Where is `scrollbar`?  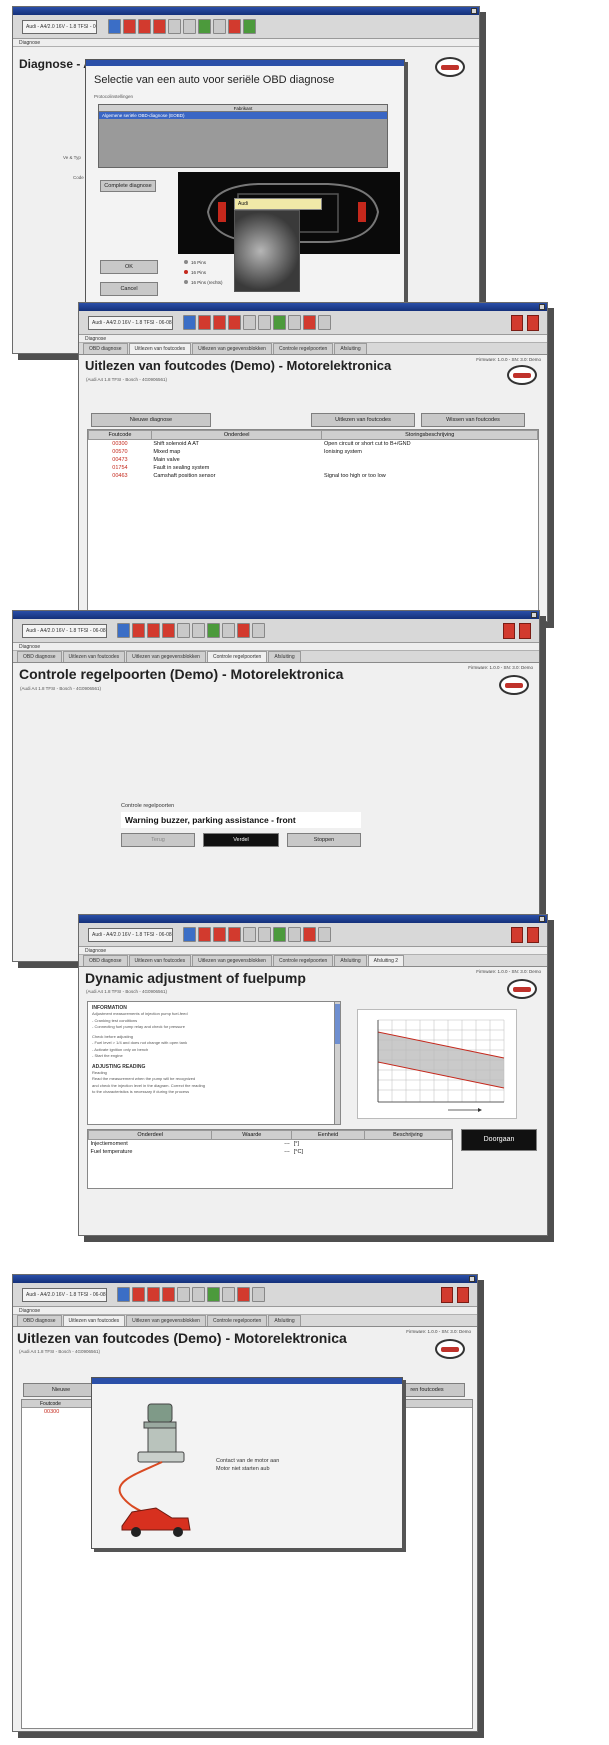 scrollbar is located at coordinates (337, 1063).